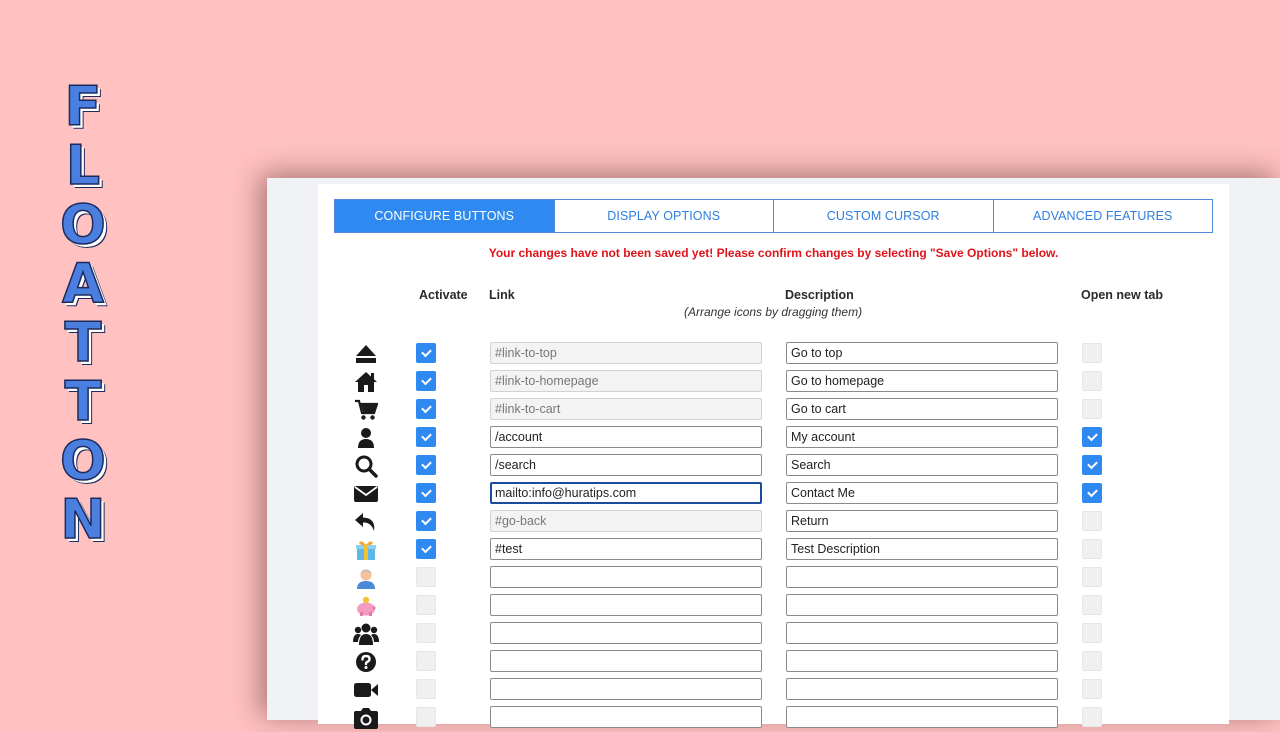 The height and width of the screenshot is (732, 1280). What do you see at coordinates (366, 494) in the screenshot?
I see `envelope-icon` at bounding box center [366, 494].